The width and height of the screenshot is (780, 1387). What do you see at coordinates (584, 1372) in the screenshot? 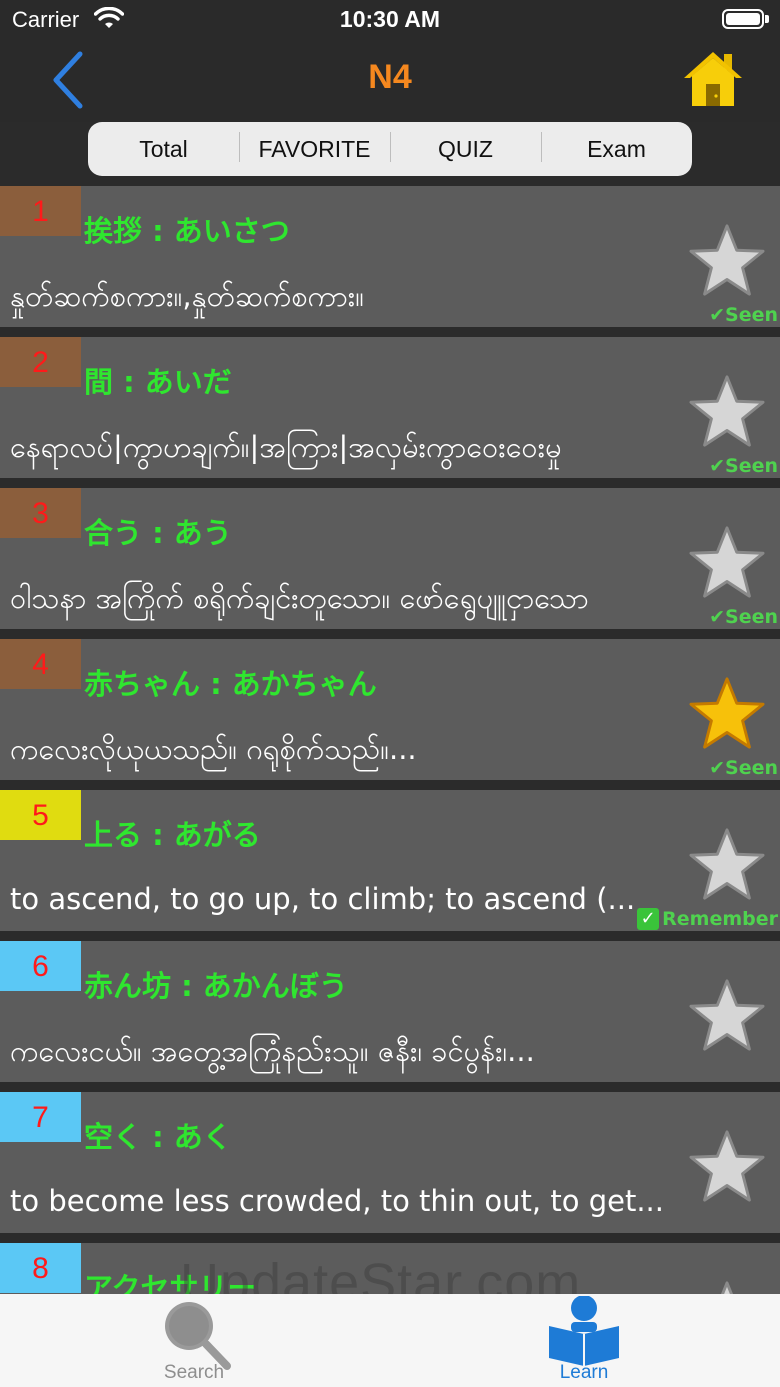
I see `tab-label-learn: Learn` at bounding box center [584, 1372].